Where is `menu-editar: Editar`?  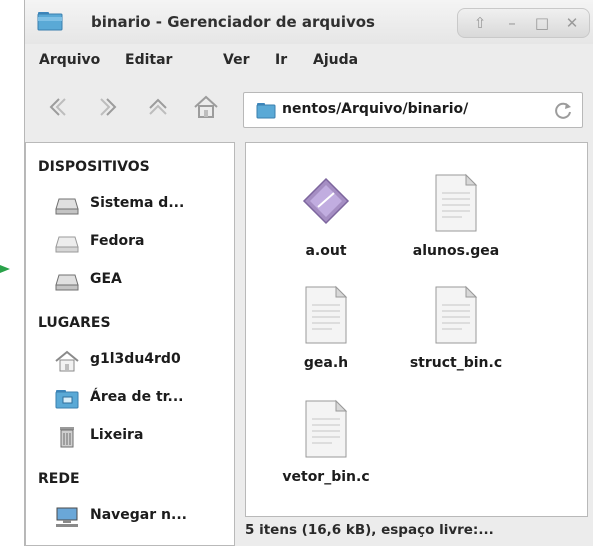 menu-editar: Editar is located at coordinates (148, 60).